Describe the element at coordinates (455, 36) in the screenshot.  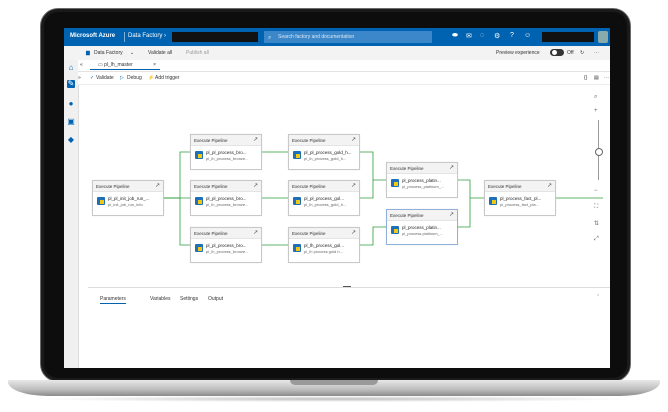
I see `notifications-icon: ⬬` at that location.